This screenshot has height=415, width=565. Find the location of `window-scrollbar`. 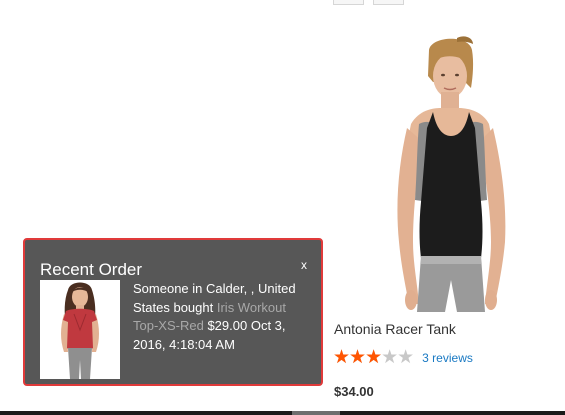

window-scrollbar is located at coordinates (282, 413).